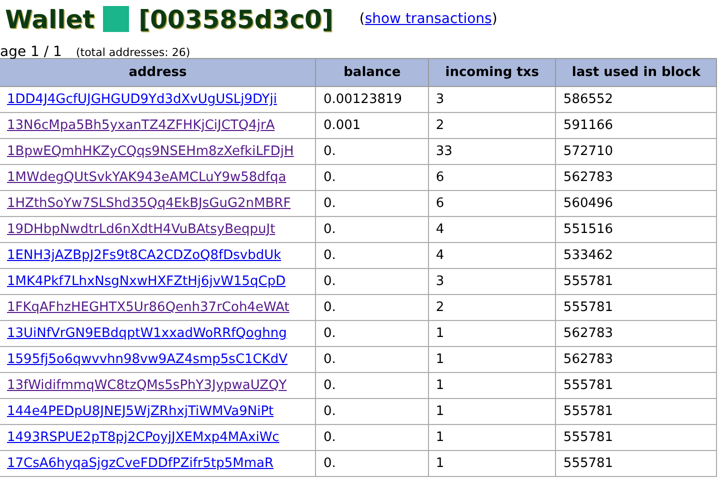  I want to click on table-cell: 533462, so click(636, 255).